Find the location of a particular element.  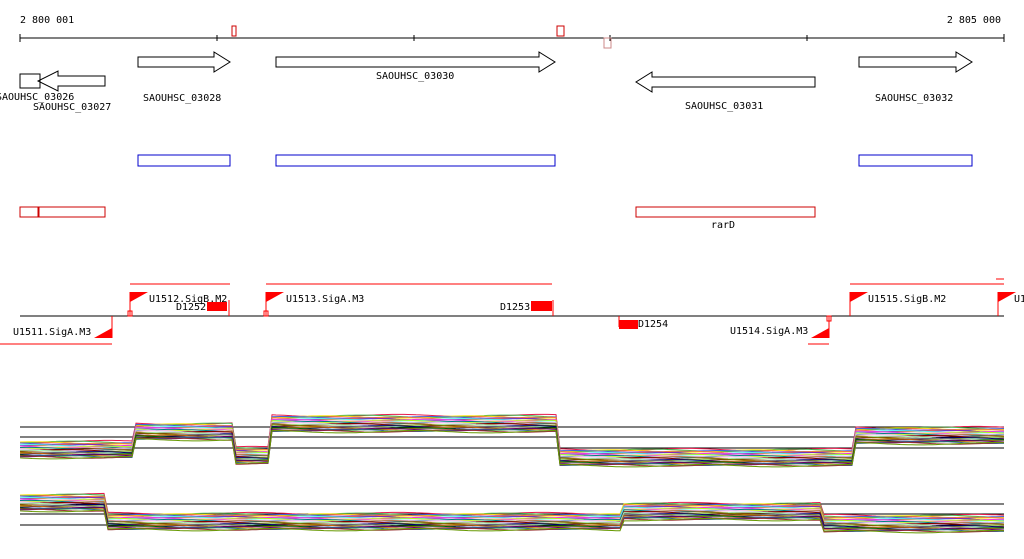

operon-label-rard: rarD is located at coordinates (723, 225).